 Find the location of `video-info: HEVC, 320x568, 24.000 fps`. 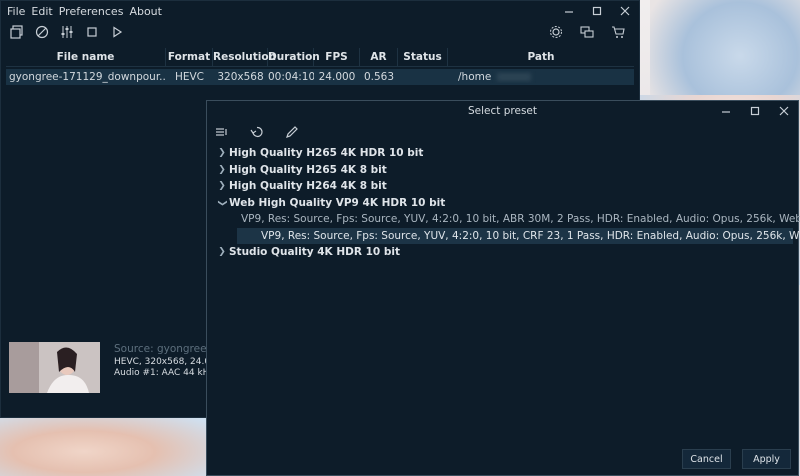

video-info: HEVC, 320x568, 24.000 fps is located at coordinates (161, 362).